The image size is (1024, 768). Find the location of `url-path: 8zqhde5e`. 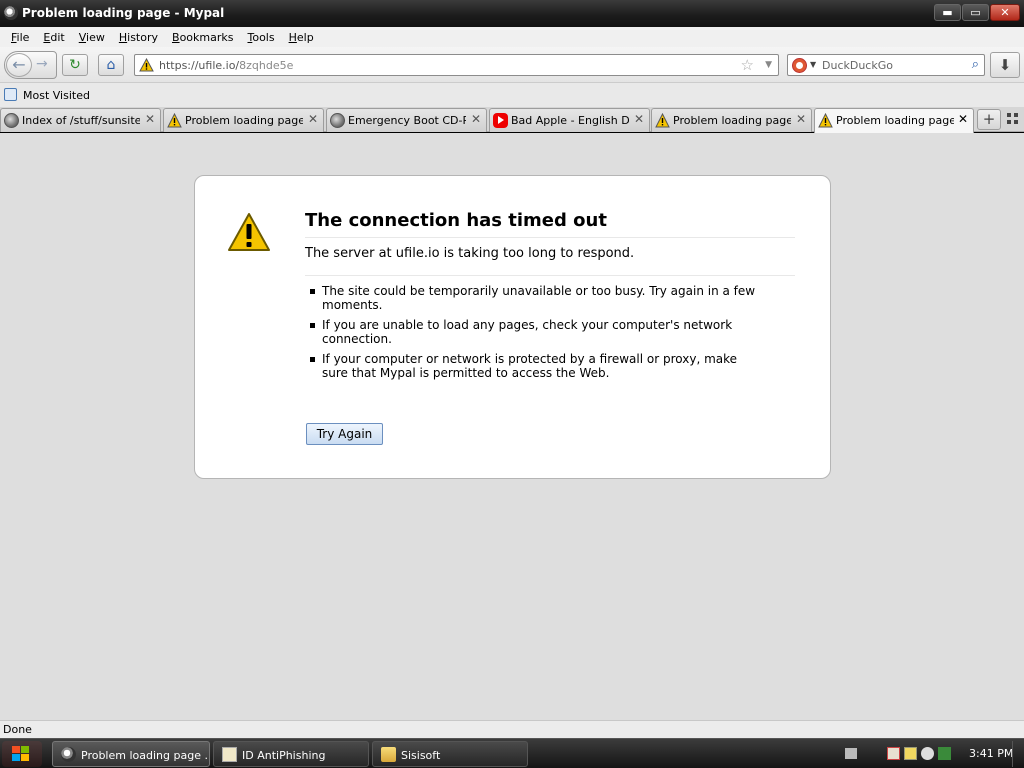

url-path: 8zqhde5e is located at coordinates (266, 65).